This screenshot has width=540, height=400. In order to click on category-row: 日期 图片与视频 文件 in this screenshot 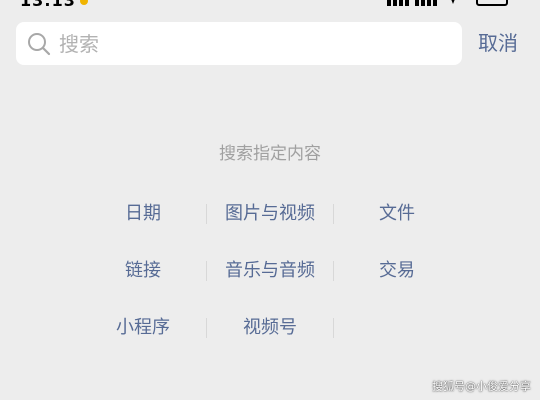, I will do `click(270, 228)`.